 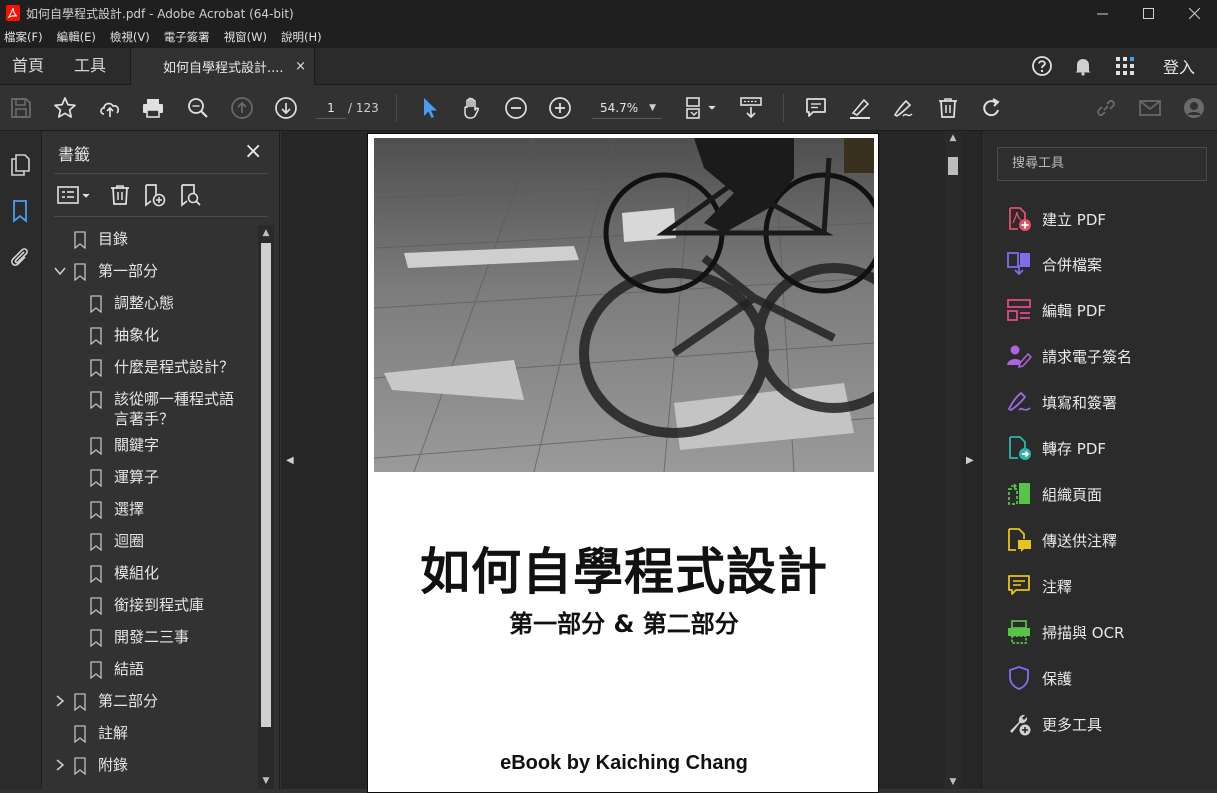 I want to click on tool-comment: 注釋, so click(x=1039, y=586).